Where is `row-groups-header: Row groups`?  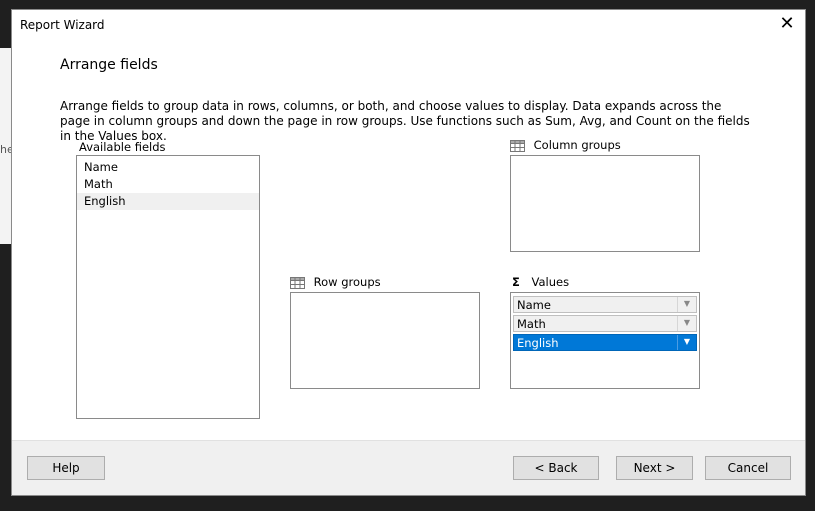 row-groups-header: Row groups is located at coordinates (335, 282).